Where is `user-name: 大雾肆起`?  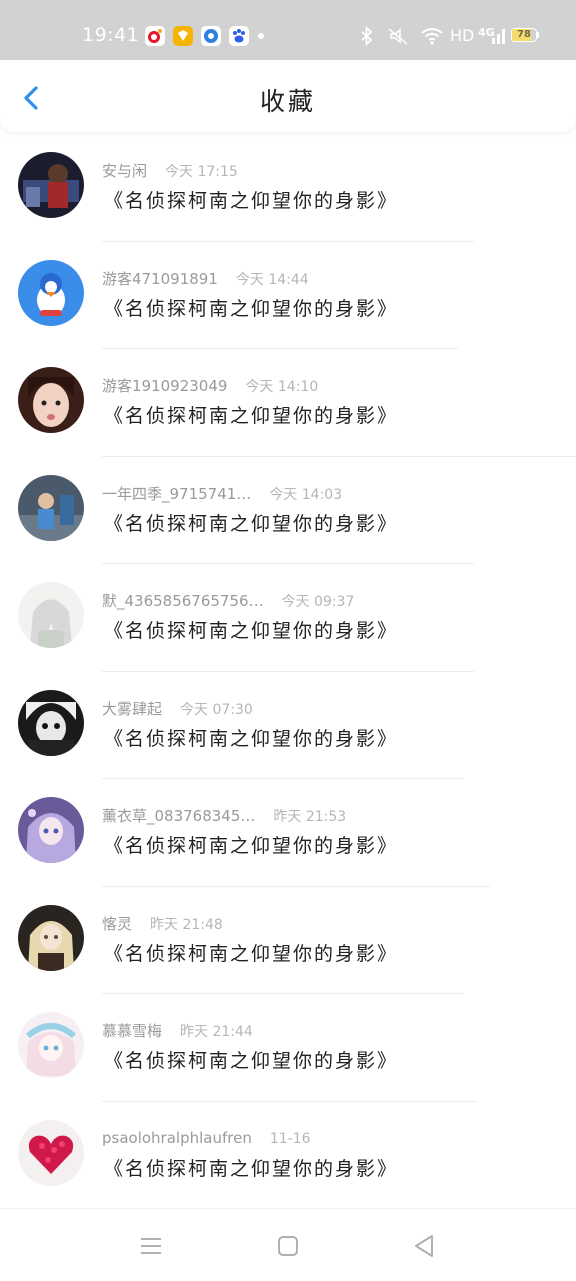 user-name: 大雾肆起 is located at coordinates (132, 709).